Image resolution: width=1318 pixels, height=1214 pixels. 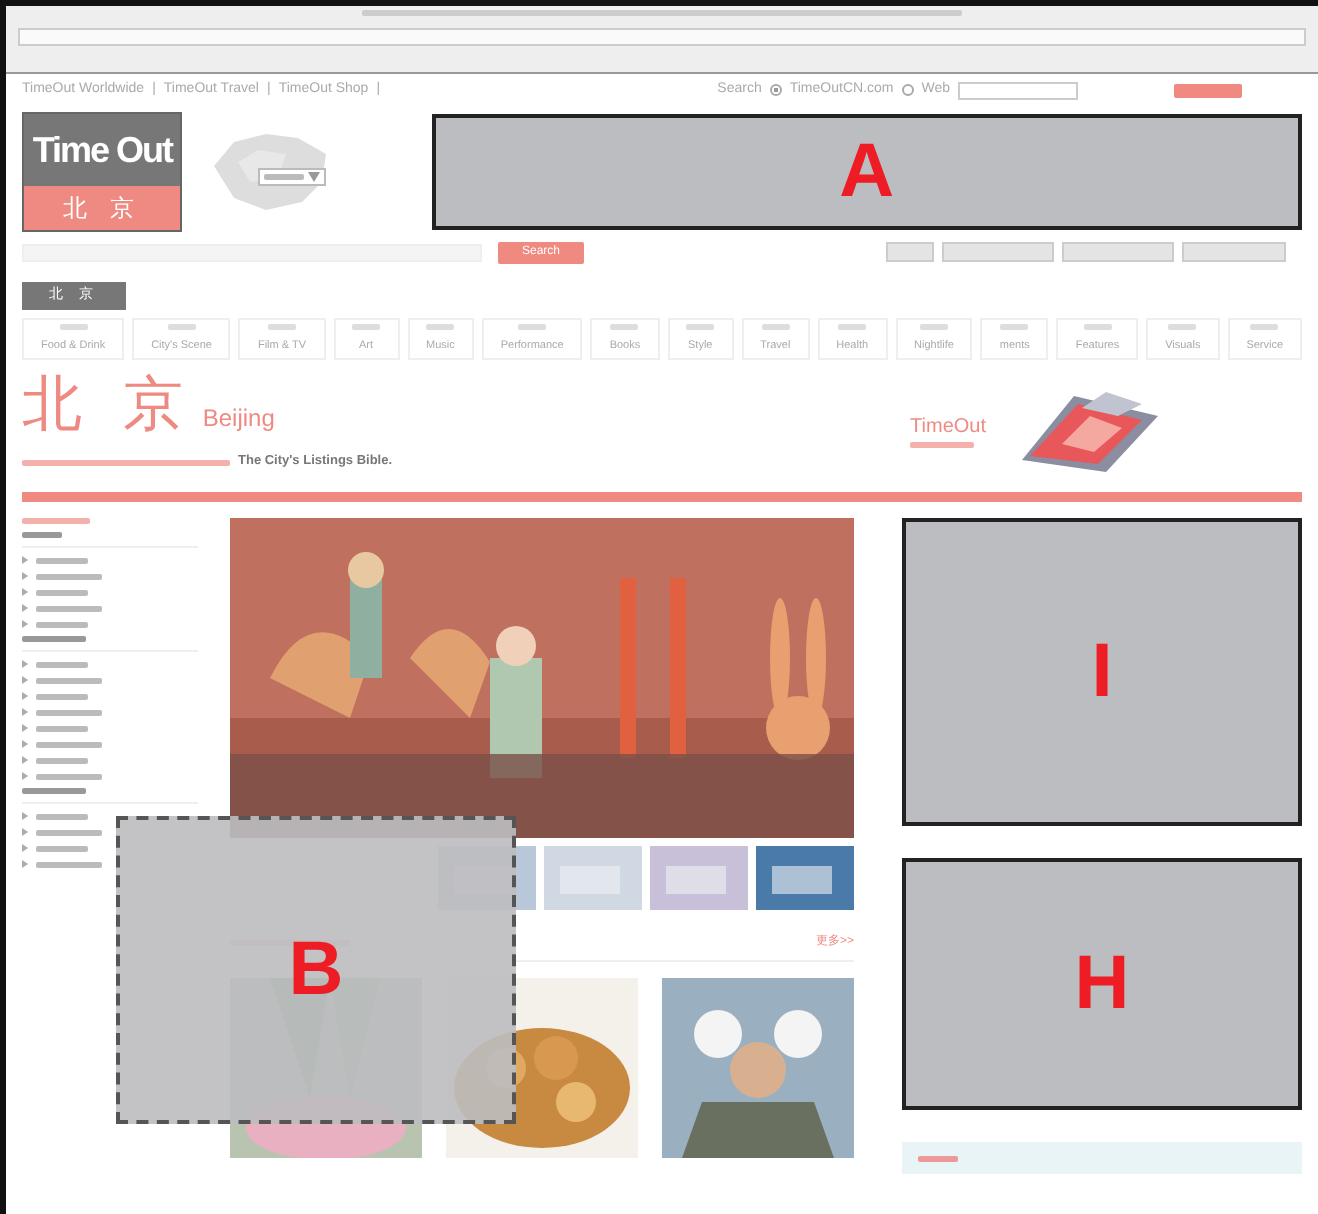 What do you see at coordinates (316, 970) in the screenshot?
I see `annotation-box: B` at bounding box center [316, 970].